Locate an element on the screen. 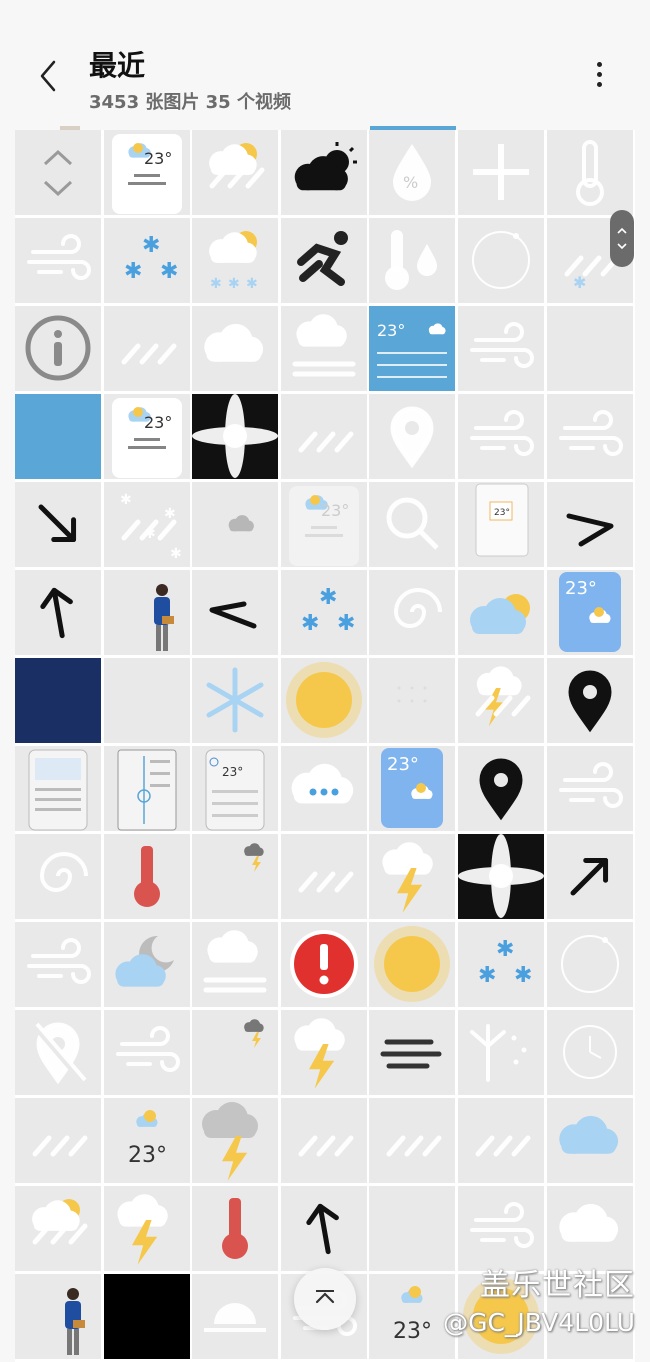 The width and height of the screenshot is (650, 1362). fast-scroll-handle is located at coordinates (622, 238).